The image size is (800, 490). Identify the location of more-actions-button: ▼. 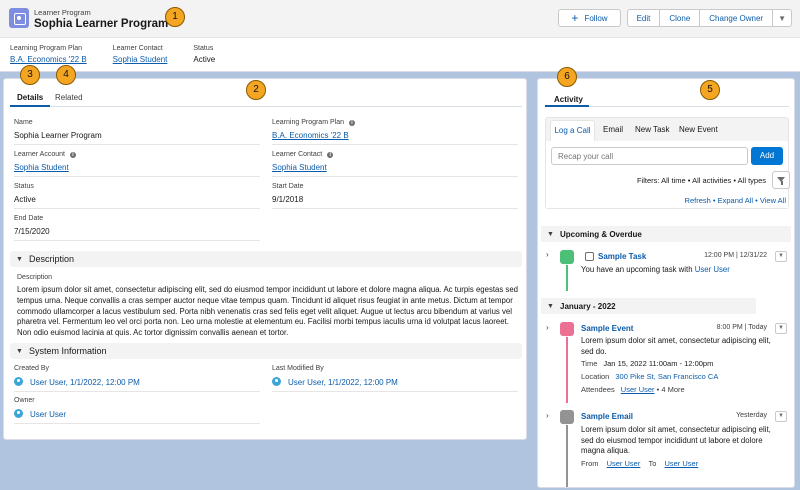
(782, 18).